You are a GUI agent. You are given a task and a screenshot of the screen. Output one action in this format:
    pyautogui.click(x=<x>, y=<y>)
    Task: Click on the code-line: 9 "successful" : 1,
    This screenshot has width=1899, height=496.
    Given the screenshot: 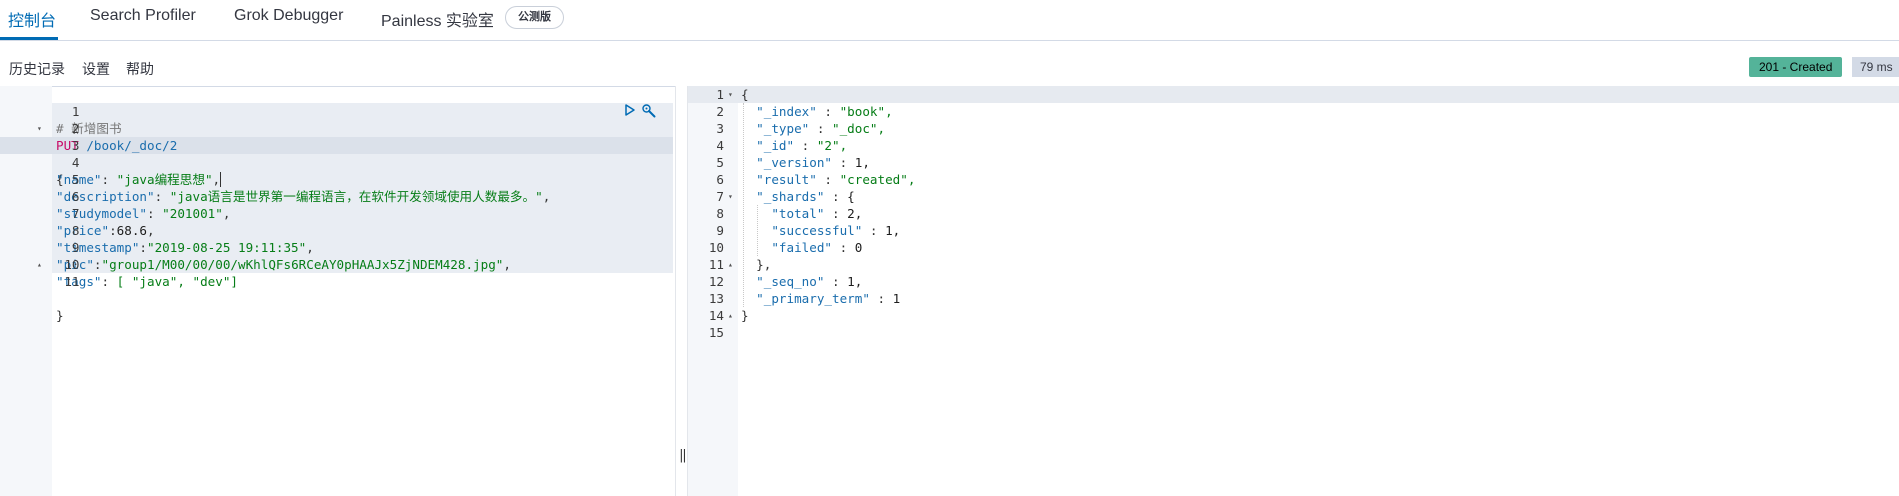 What is the action you would take?
    pyautogui.click(x=1293, y=230)
    